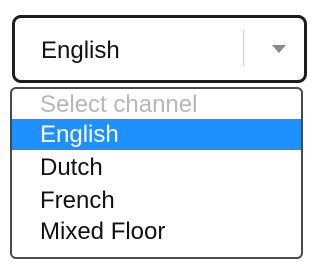 This screenshot has height=262, width=320. Describe the element at coordinates (156, 200) in the screenshot. I see `dropdown-option-french: French` at that location.